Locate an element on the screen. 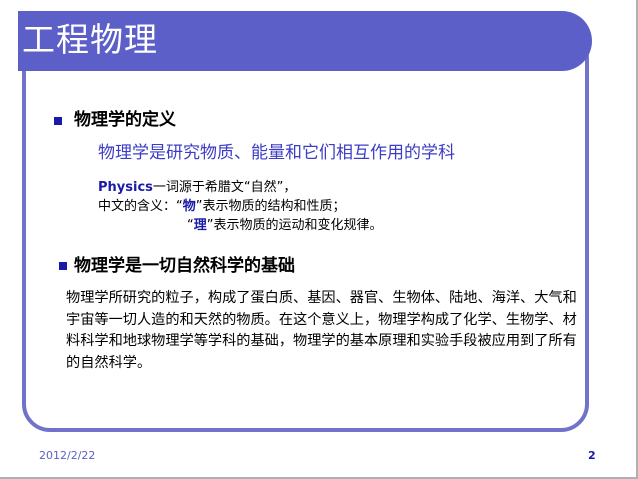 The height and width of the screenshot is (479, 638). definition-text: 物理学是研究物质、能量和它们相互作用的学科 is located at coordinates (276, 153).